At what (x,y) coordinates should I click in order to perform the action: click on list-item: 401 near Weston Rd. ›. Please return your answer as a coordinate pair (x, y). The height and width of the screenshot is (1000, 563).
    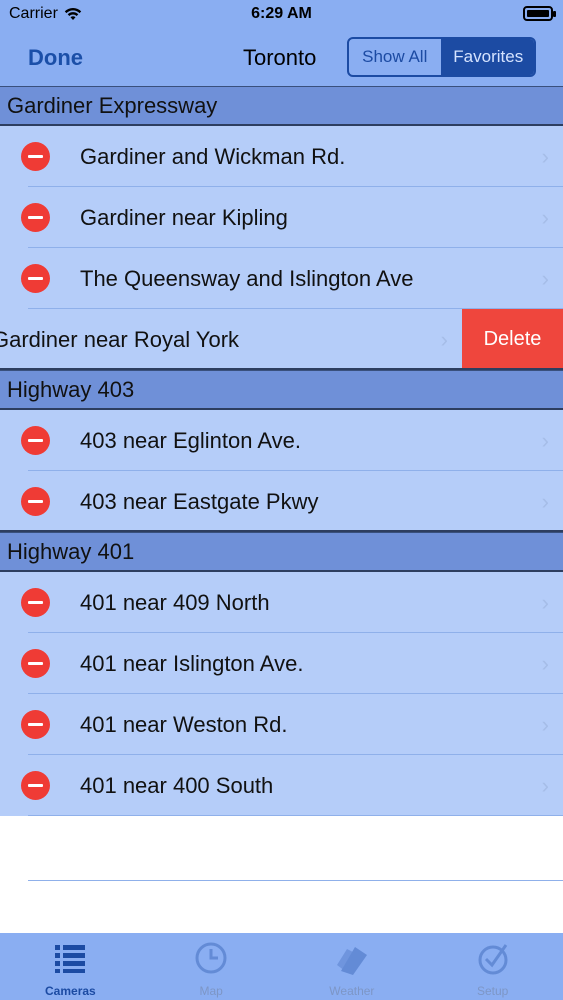
    Looking at the image, I should click on (281, 724).